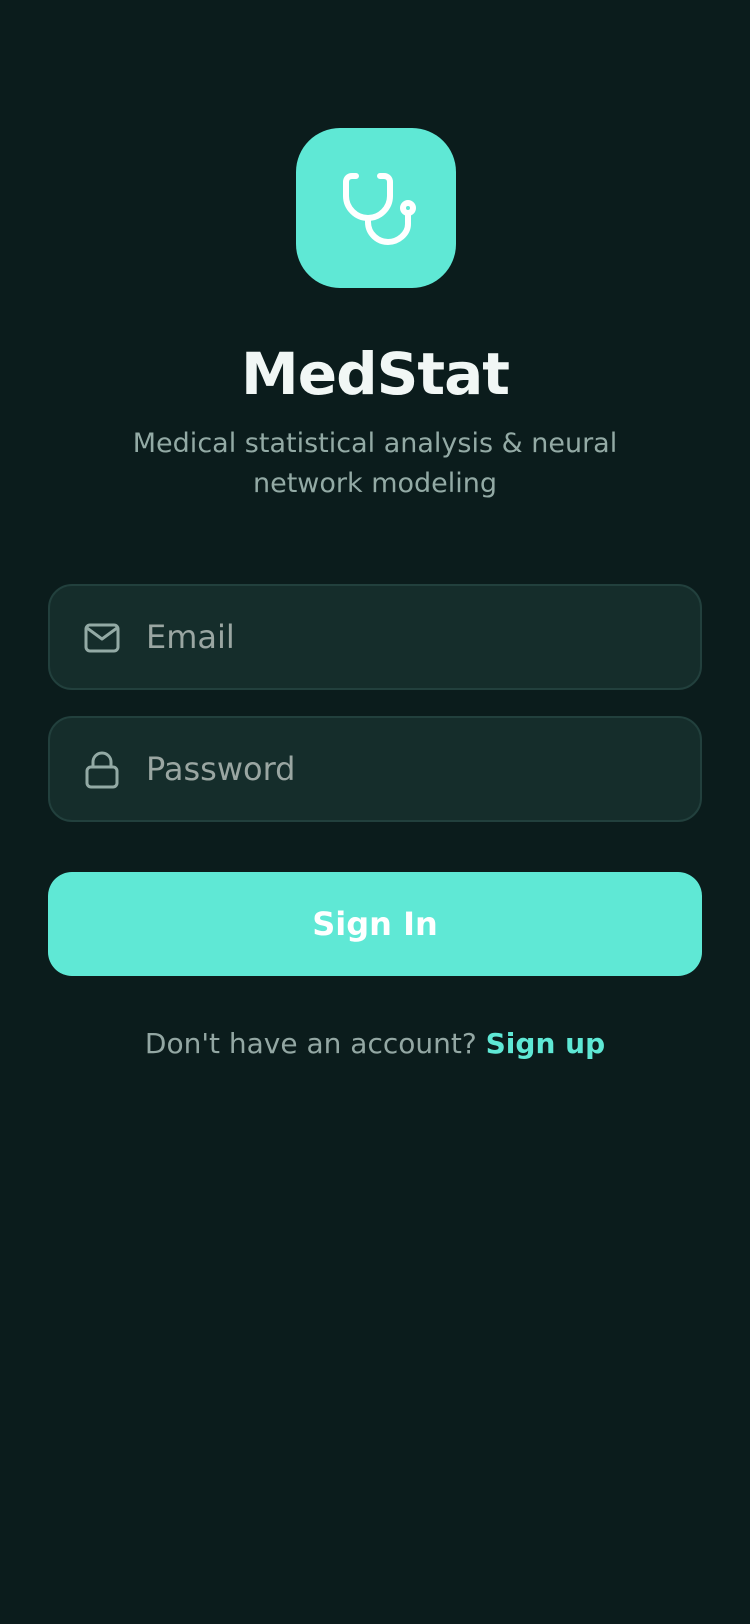  What do you see at coordinates (379, 209) in the screenshot?
I see `stethoscope-icon` at bounding box center [379, 209].